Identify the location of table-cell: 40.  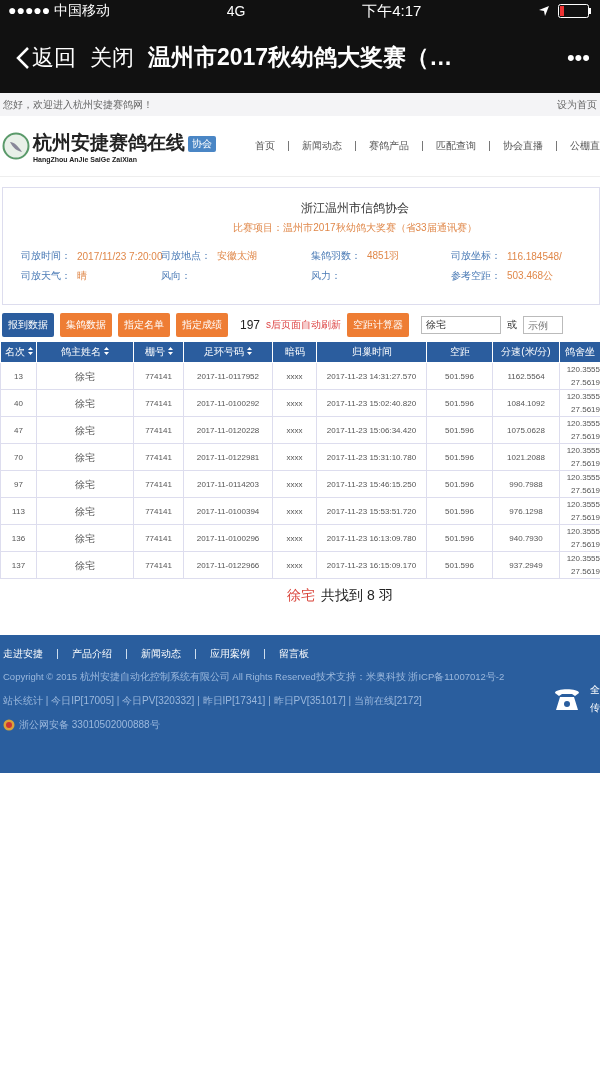
(18, 403).